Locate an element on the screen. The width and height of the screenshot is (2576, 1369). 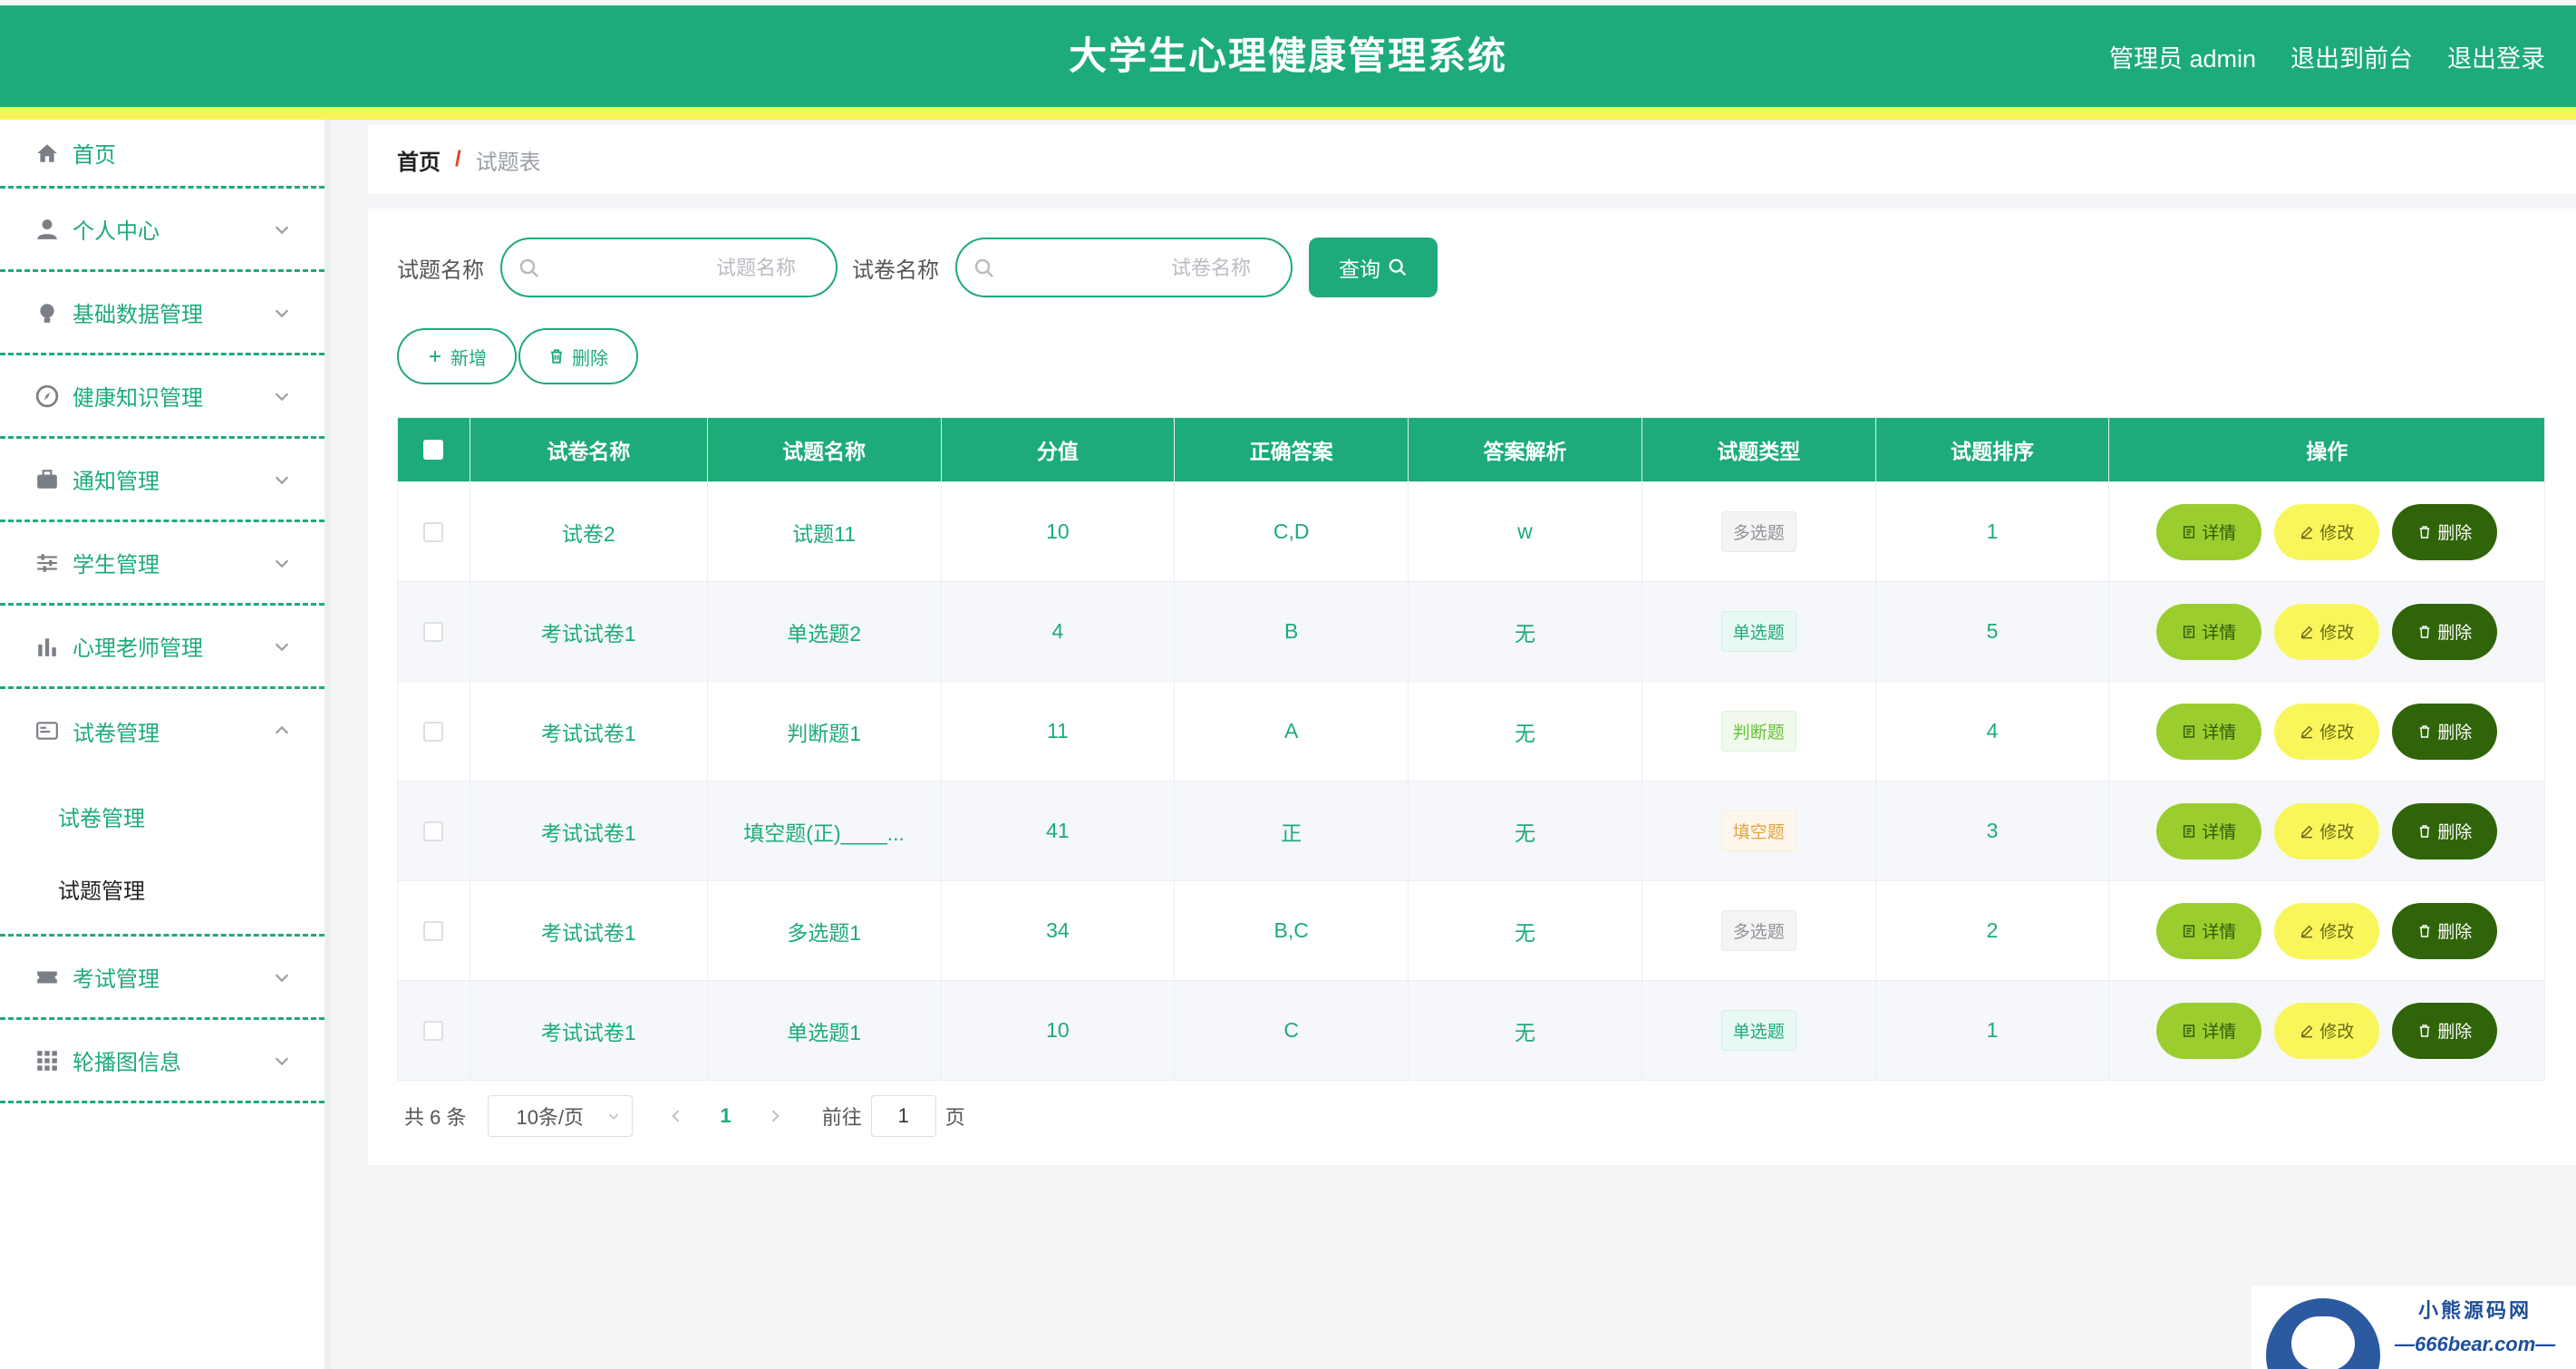
type-cell: 填空题 is located at coordinates (1759, 831).